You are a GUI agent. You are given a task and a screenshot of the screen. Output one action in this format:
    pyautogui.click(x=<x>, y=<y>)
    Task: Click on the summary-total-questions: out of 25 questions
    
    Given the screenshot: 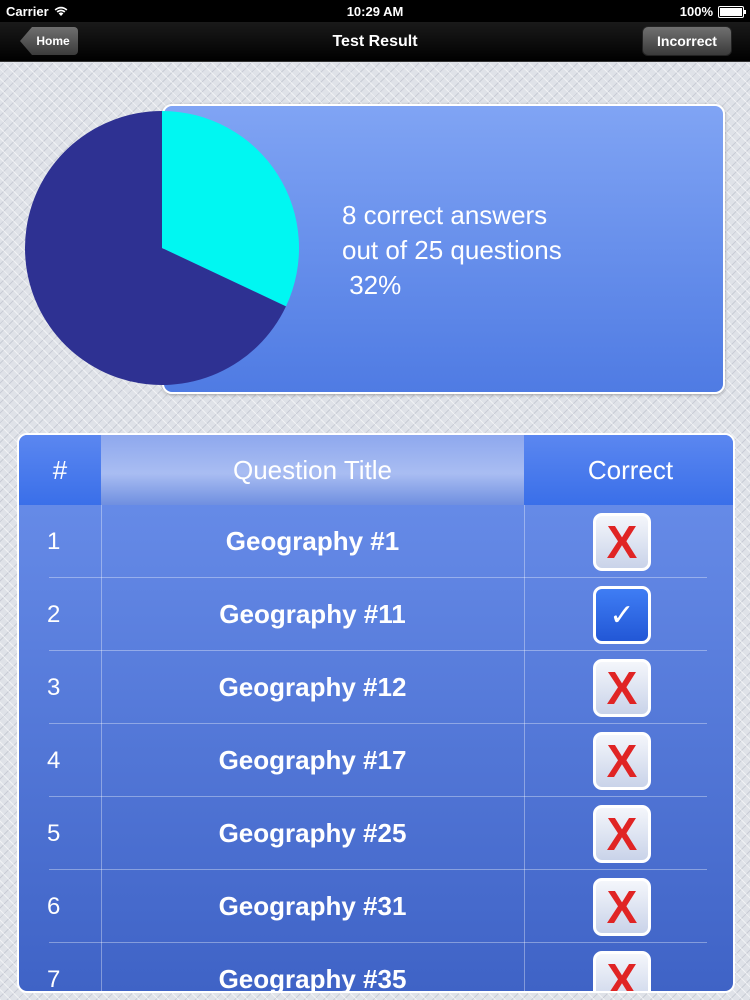 What is the action you would take?
    pyautogui.click(x=452, y=250)
    